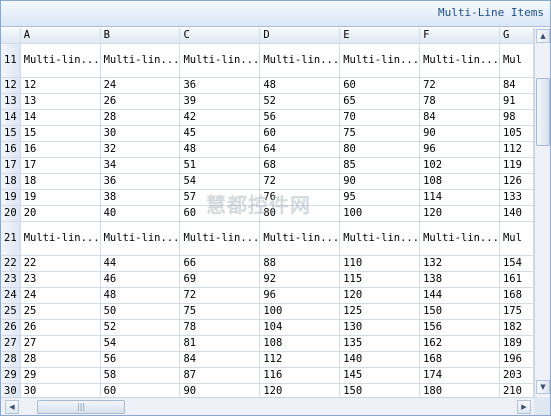 Image resolution: width=551 pixels, height=416 pixels. I want to click on grid-cell: 115, so click(380, 279).